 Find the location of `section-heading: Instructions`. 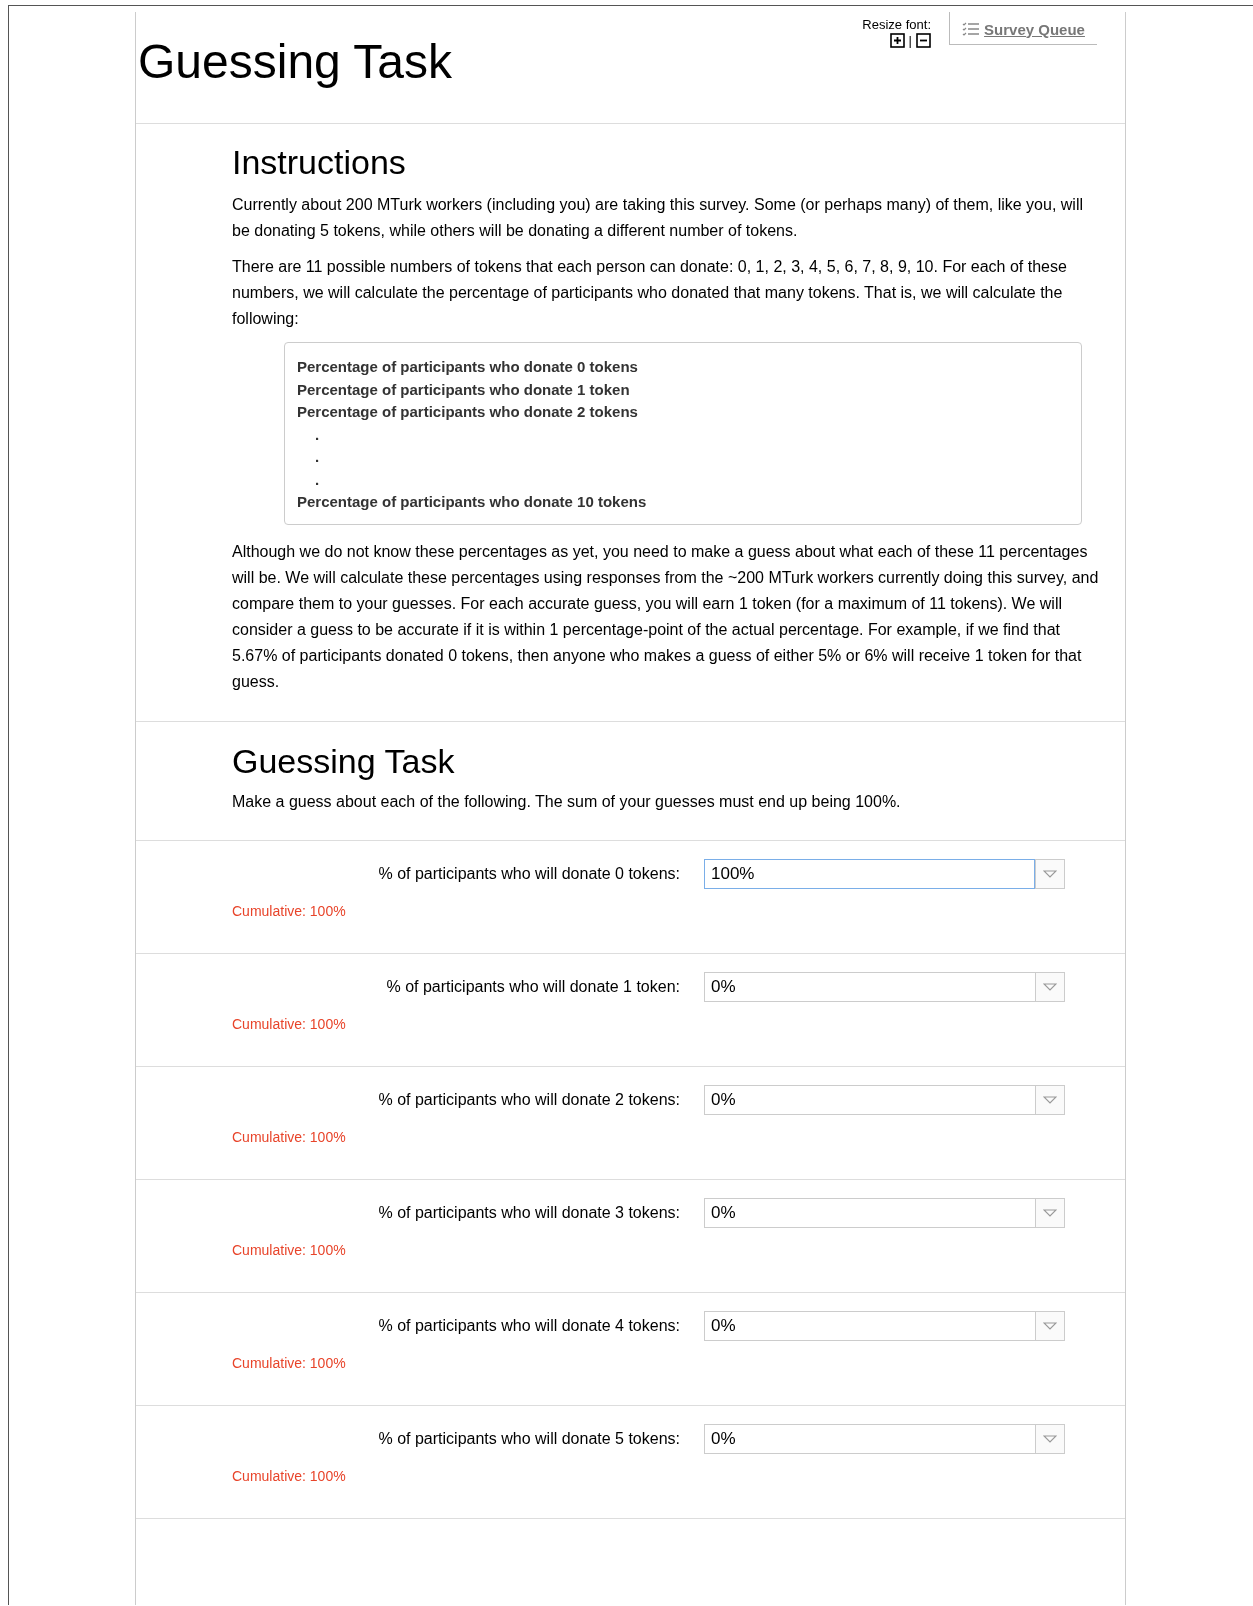

section-heading: Instructions is located at coordinates (319, 162).